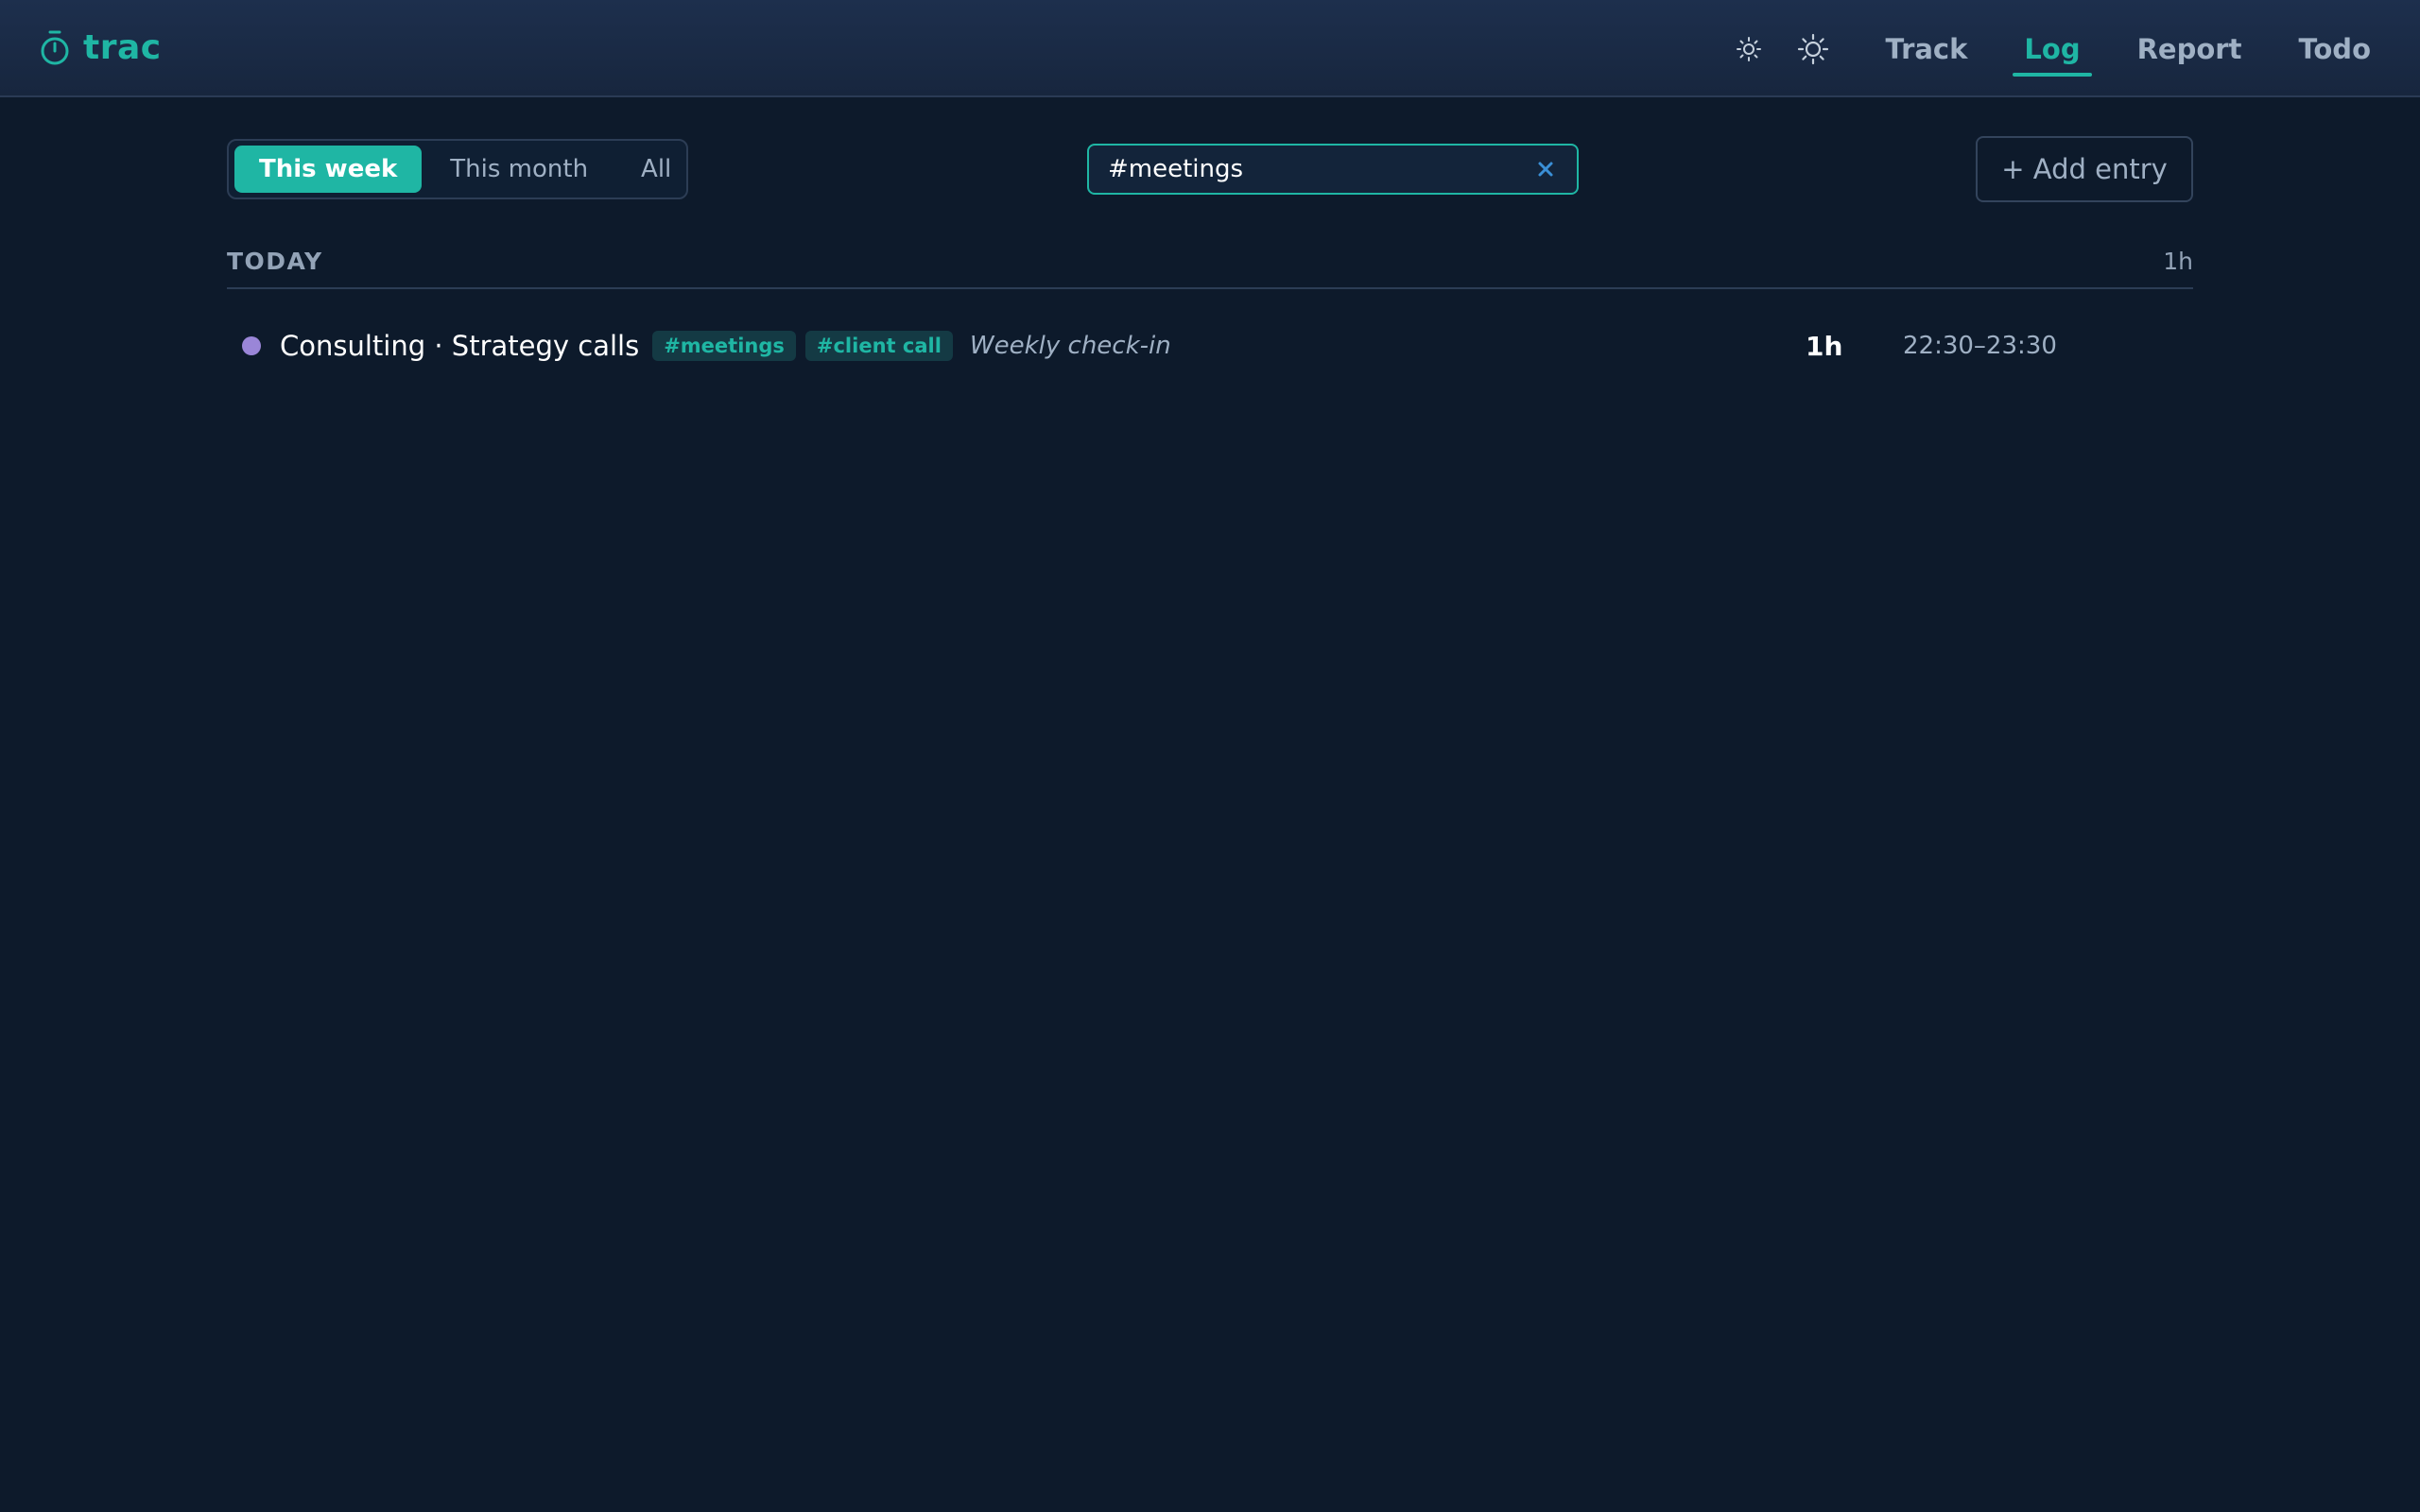 The width and height of the screenshot is (2420, 1512). What do you see at coordinates (2334, 48) in the screenshot?
I see `nav-todo: Todo` at bounding box center [2334, 48].